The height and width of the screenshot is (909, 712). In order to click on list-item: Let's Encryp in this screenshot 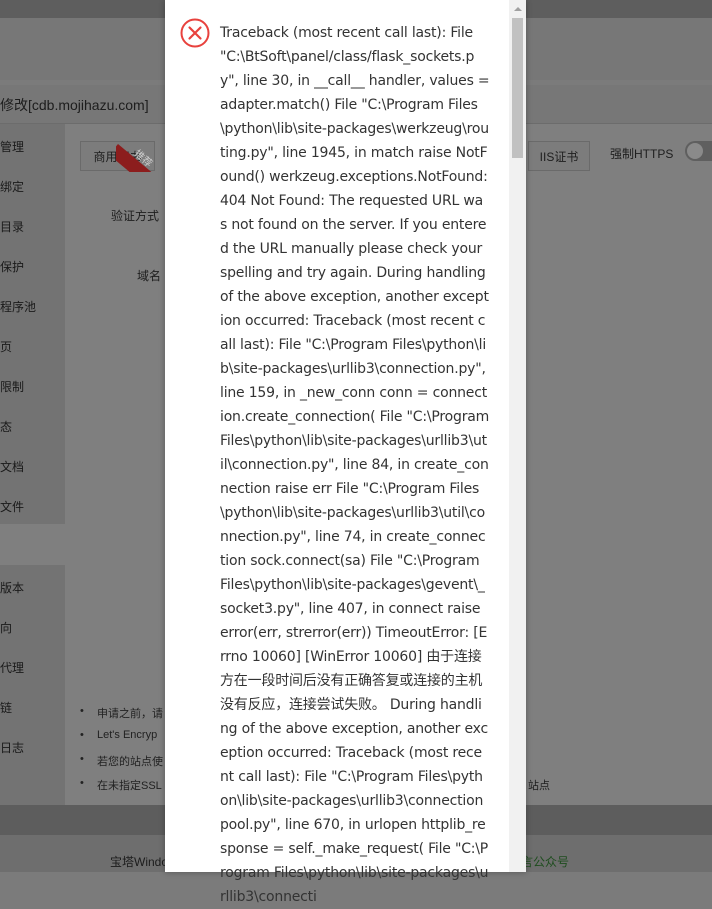, I will do `click(118, 735)`.